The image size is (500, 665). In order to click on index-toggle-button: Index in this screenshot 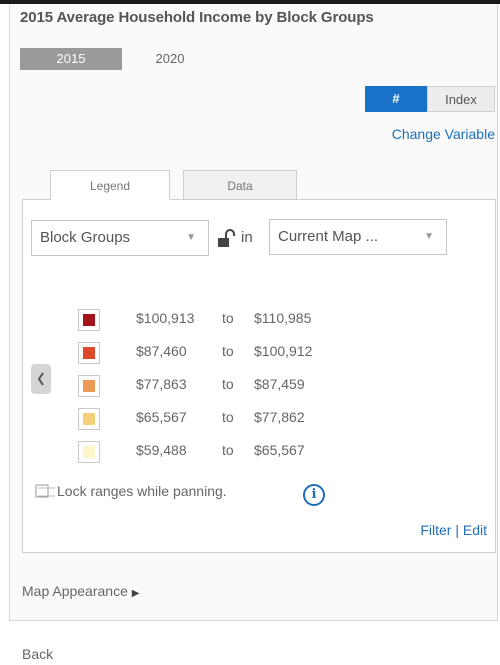, I will do `click(461, 99)`.